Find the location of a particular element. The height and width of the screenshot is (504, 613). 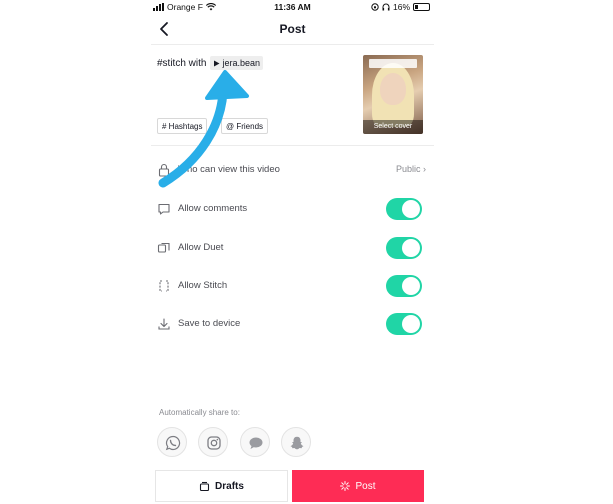

duet-icon is located at coordinates (163, 247).